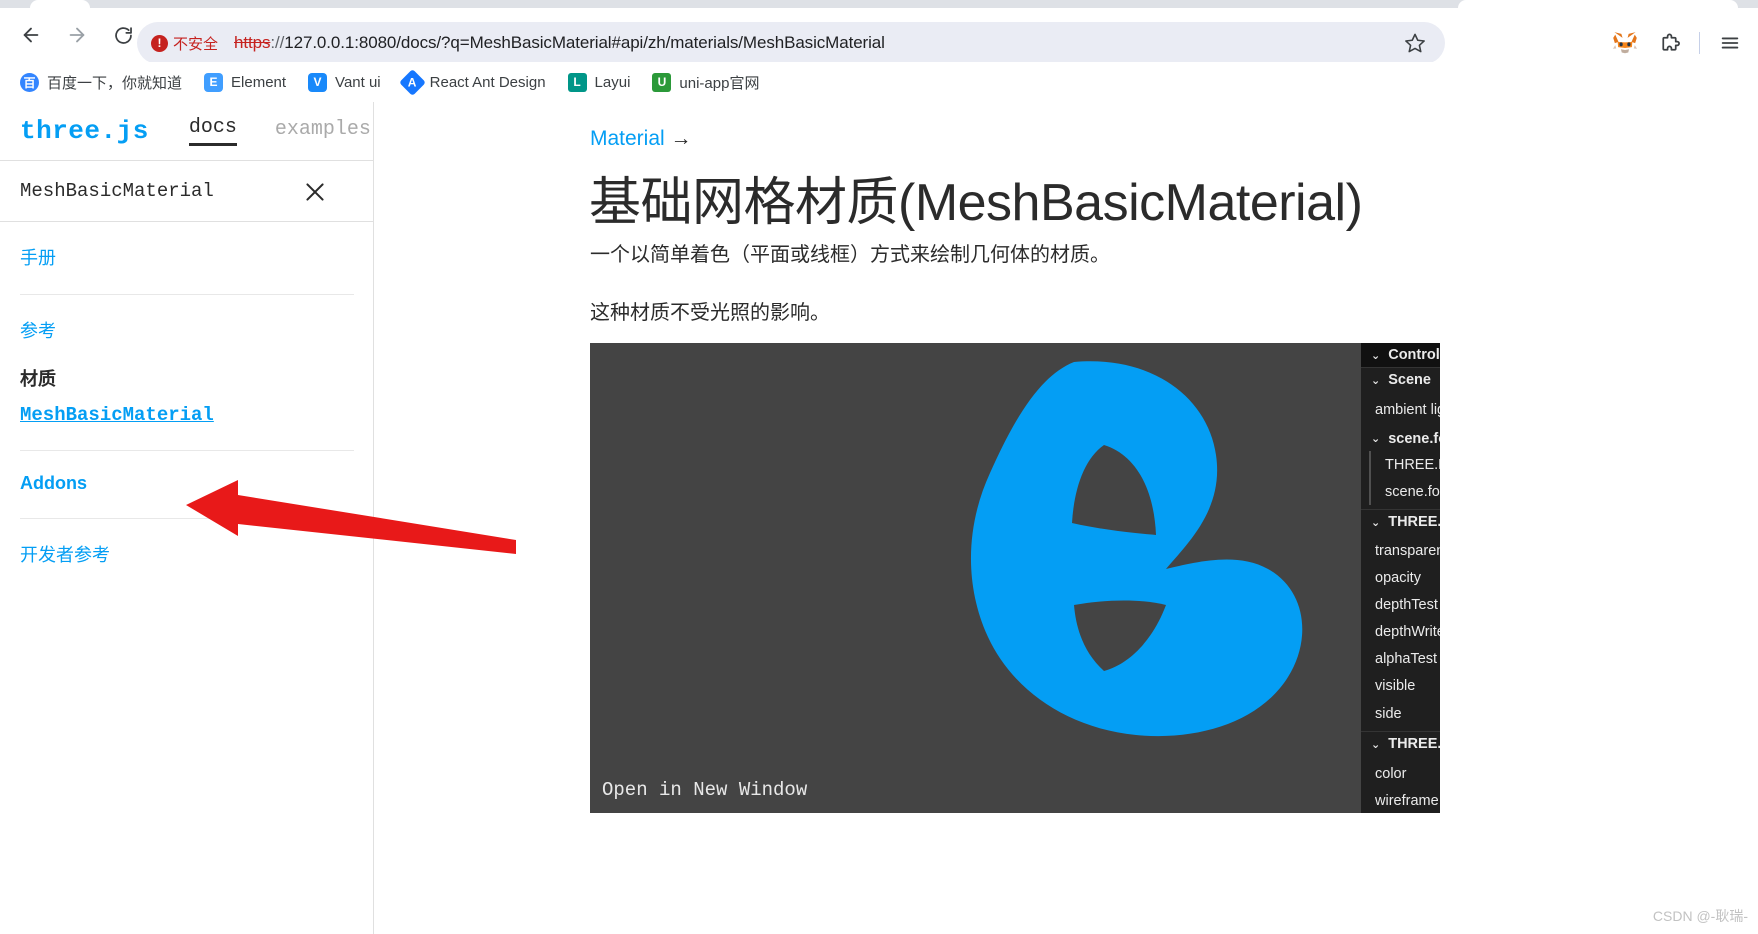  Describe the element at coordinates (1700, 916) in the screenshot. I see `csdn-watermark: CSDN @-耿瑞-` at that location.